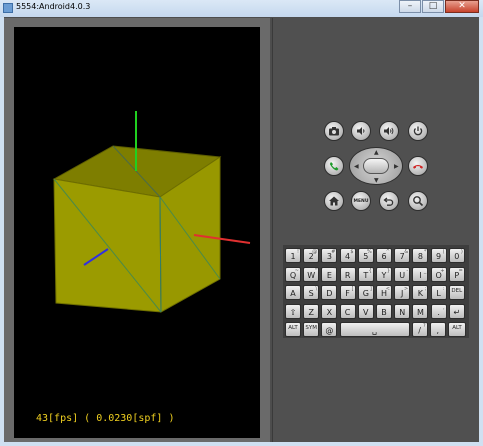 The height and width of the screenshot is (446, 483). Describe the element at coordinates (347, 311) in the screenshot. I see `key-c: C` at that location.